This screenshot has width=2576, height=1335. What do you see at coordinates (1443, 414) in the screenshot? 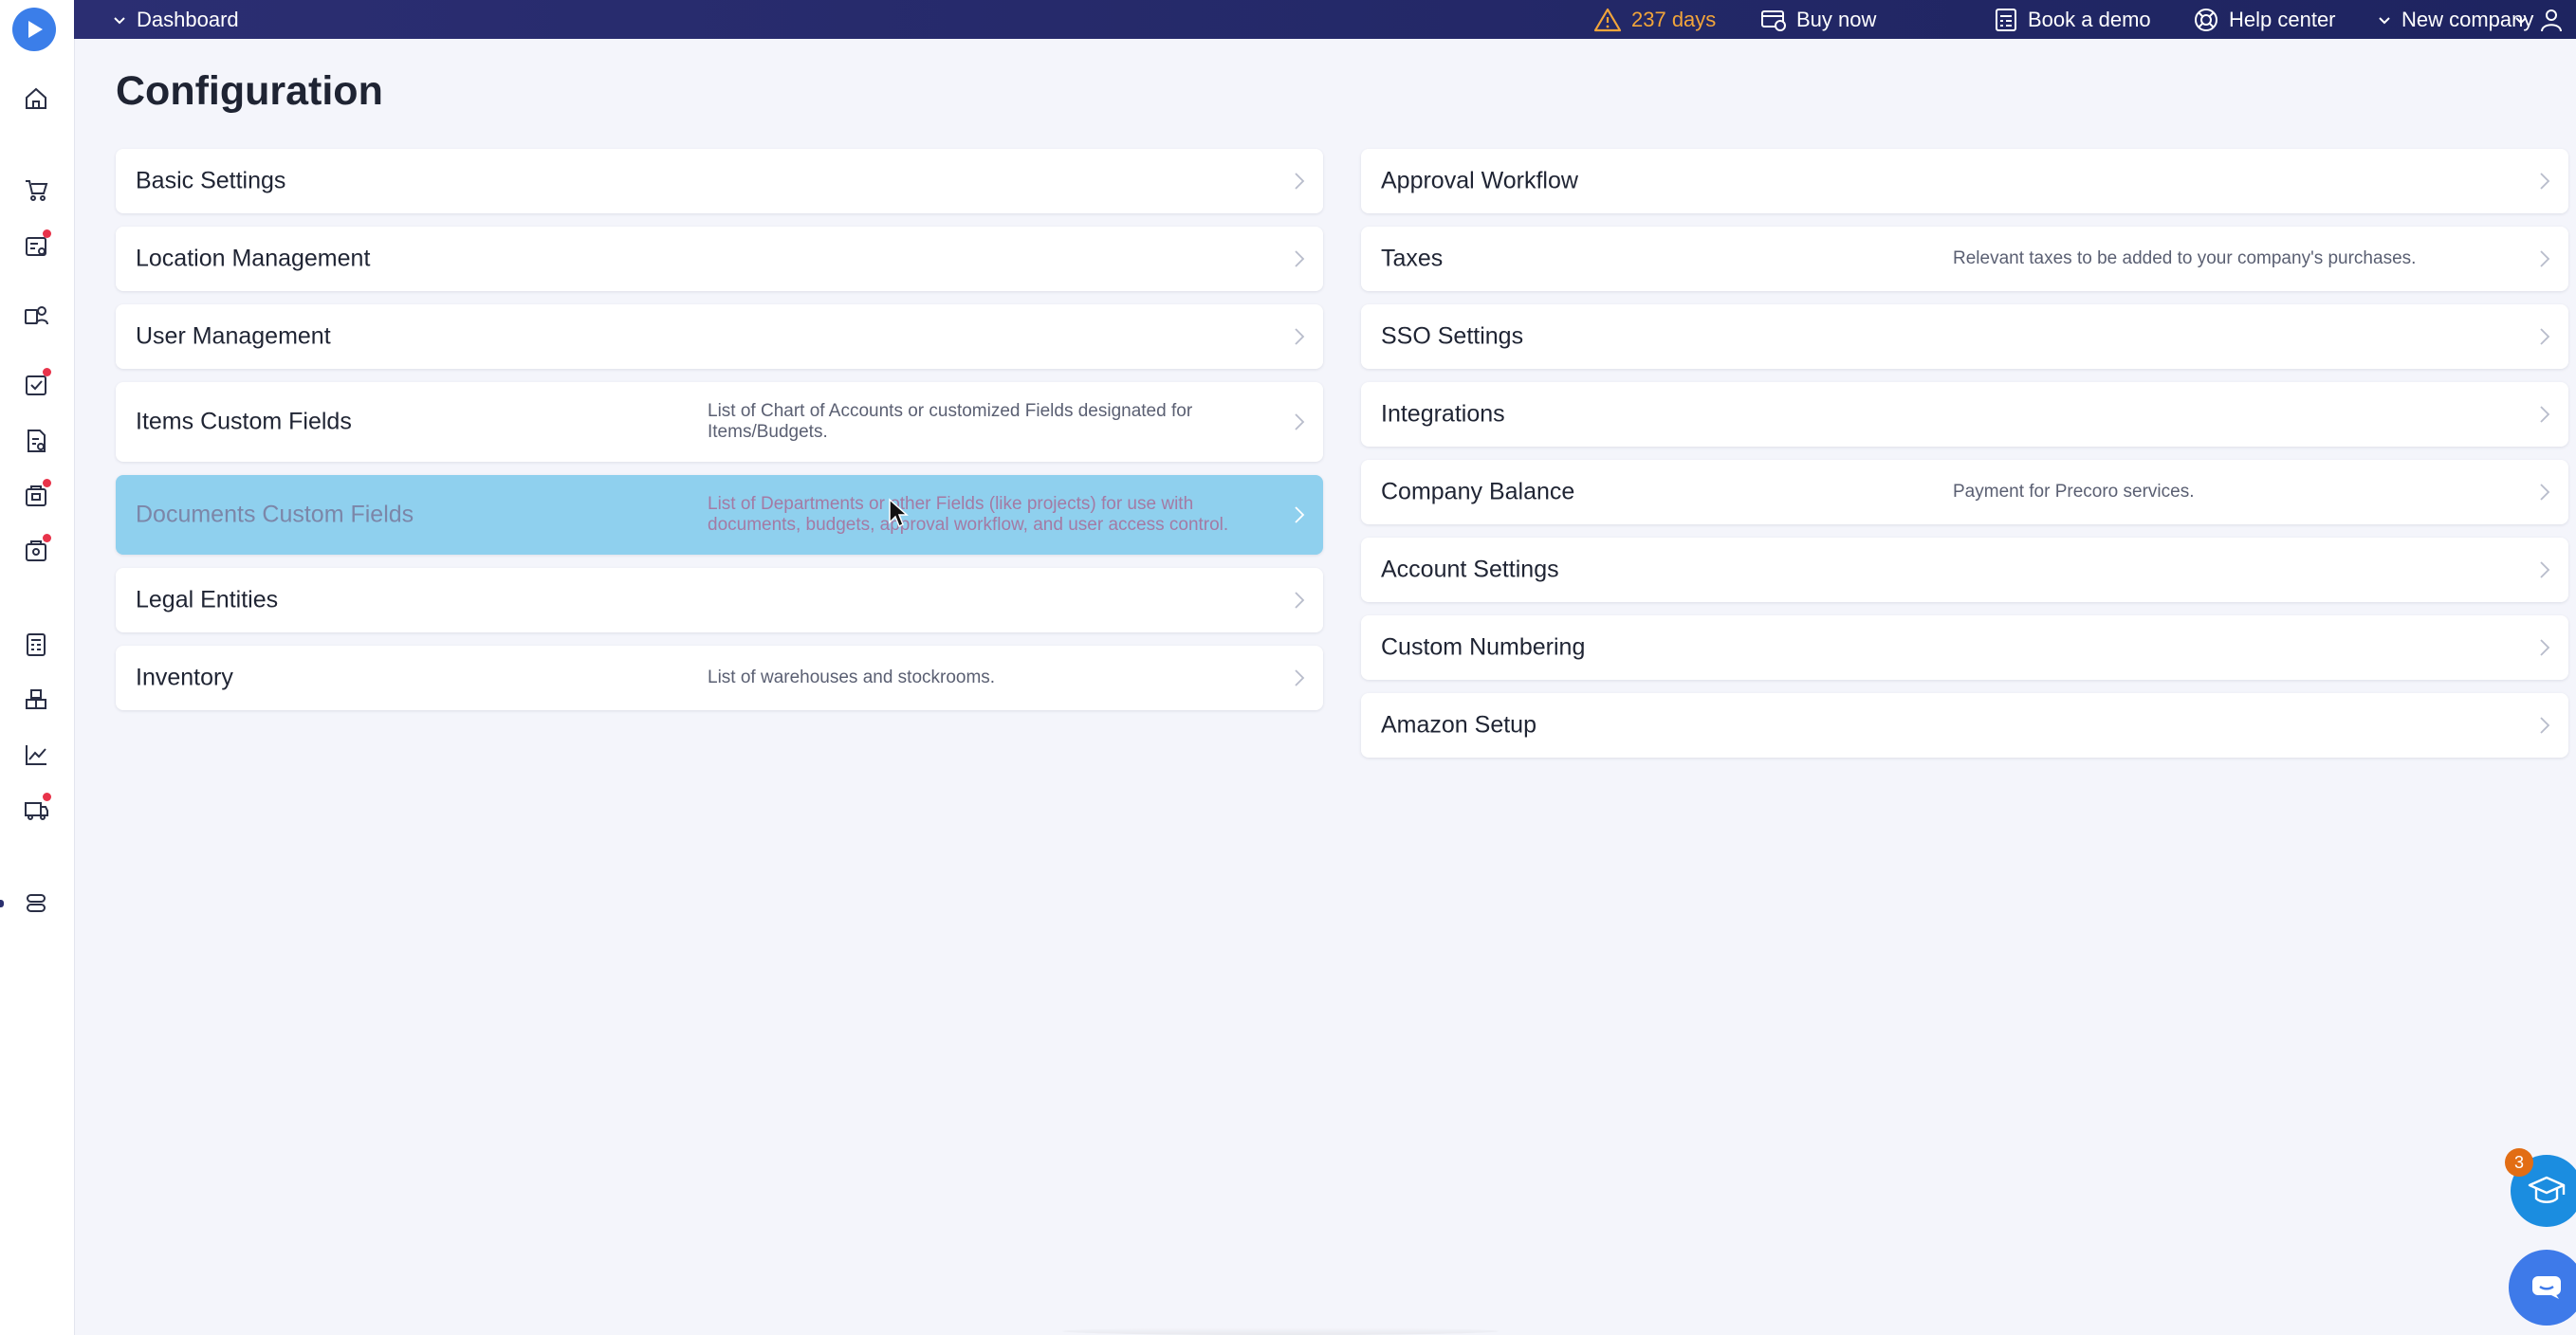
I see `card-title: Integrations` at bounding box center [1443, 414].